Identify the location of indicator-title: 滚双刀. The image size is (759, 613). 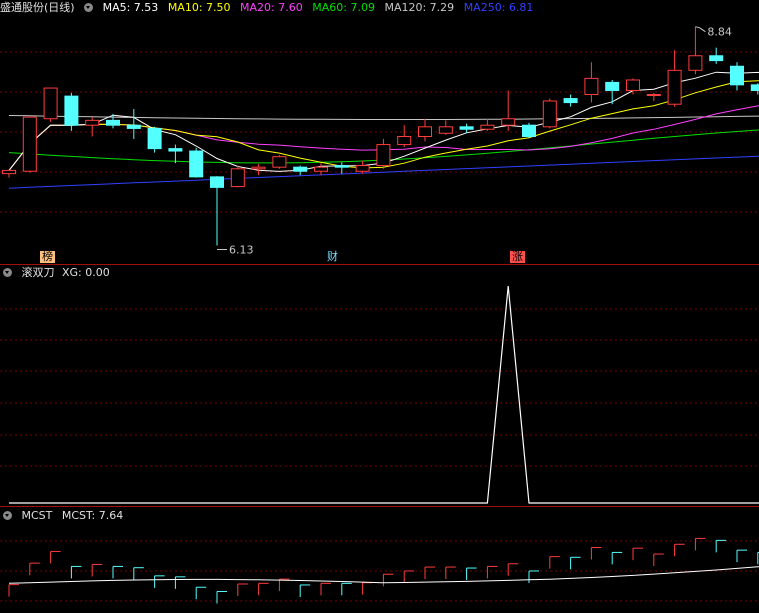
(38, 272).